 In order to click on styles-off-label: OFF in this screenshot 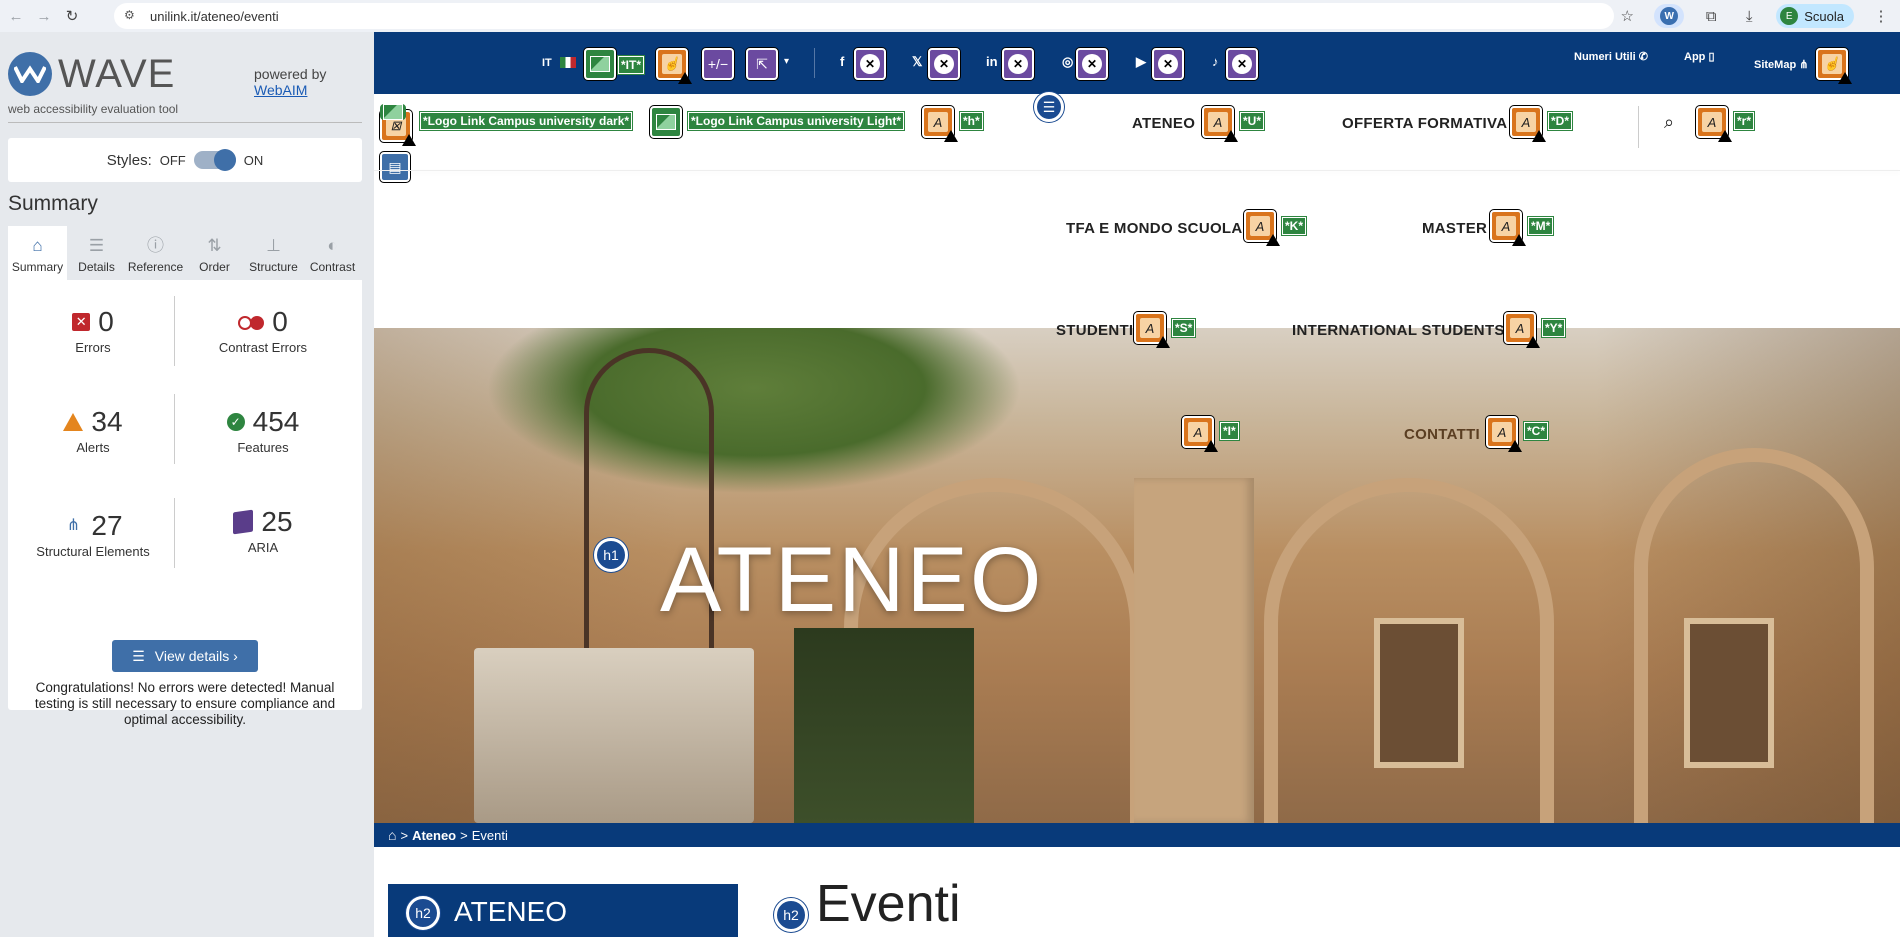, I will do `click(172, 160)`.